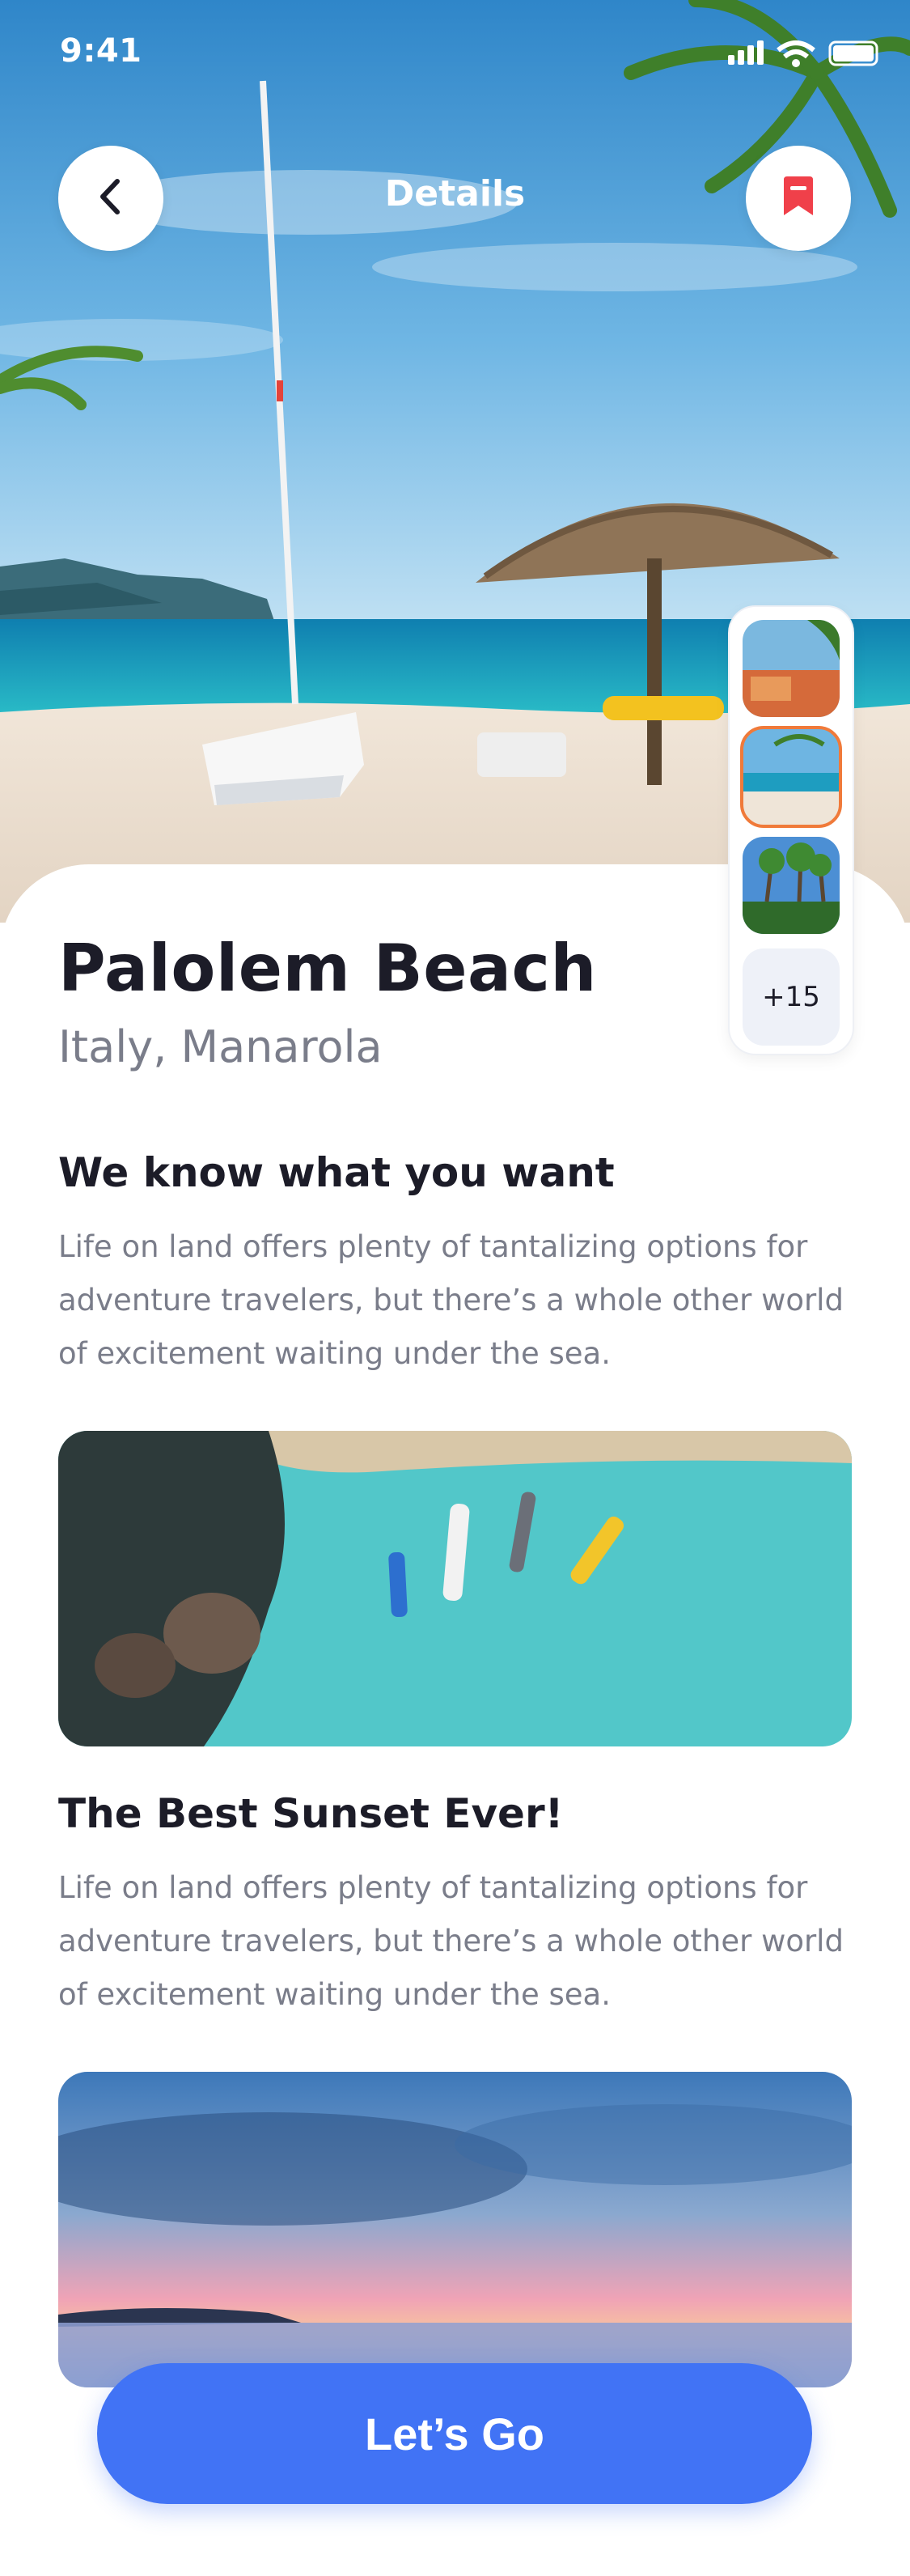 The height and width of the screenshot is (2576, 910). I want to click on section-heading: We know what you want, so click(336, 1172).